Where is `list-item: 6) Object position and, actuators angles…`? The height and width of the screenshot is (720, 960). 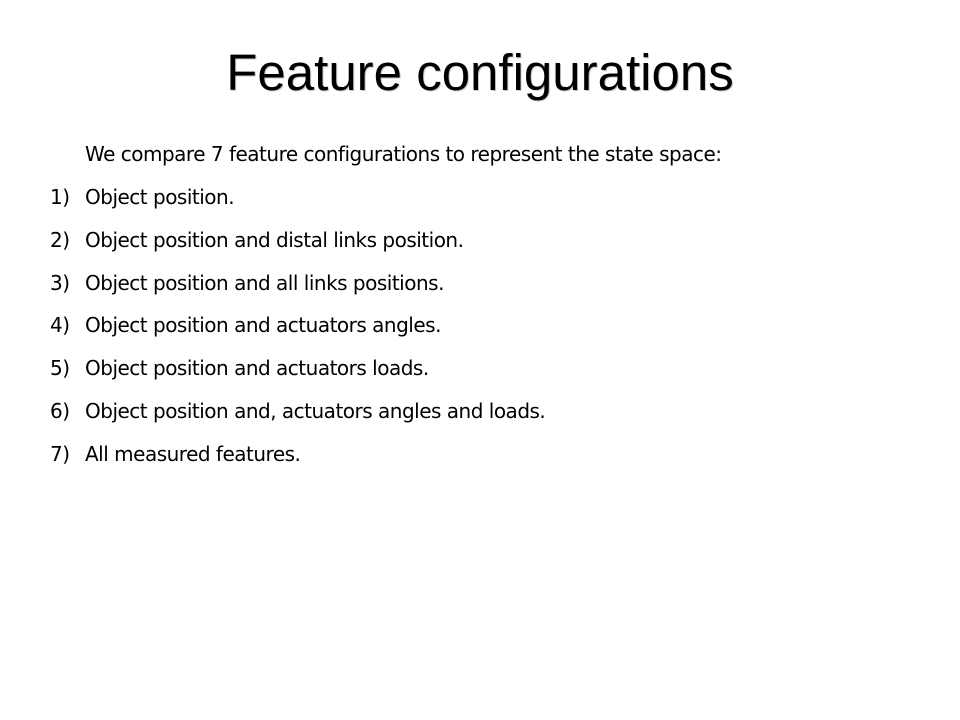 list-item: 6) Object position and, actuators angles… is located at coordinates (450, 418).